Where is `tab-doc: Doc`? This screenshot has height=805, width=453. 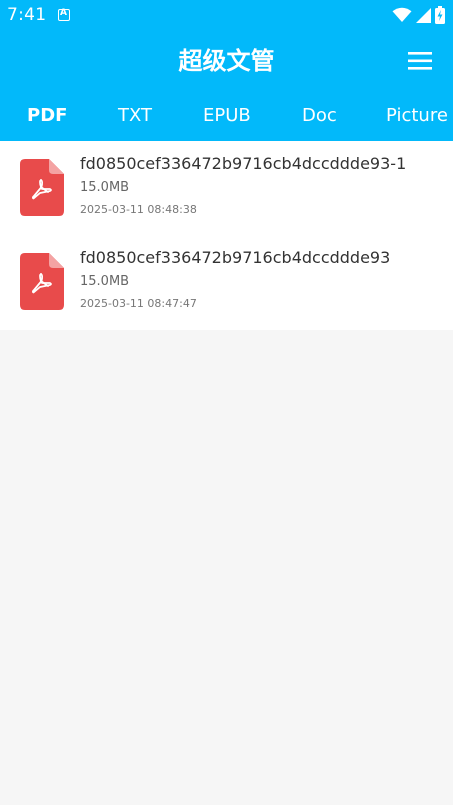
tab-doc: Doc is located at coordinates (319, 116).